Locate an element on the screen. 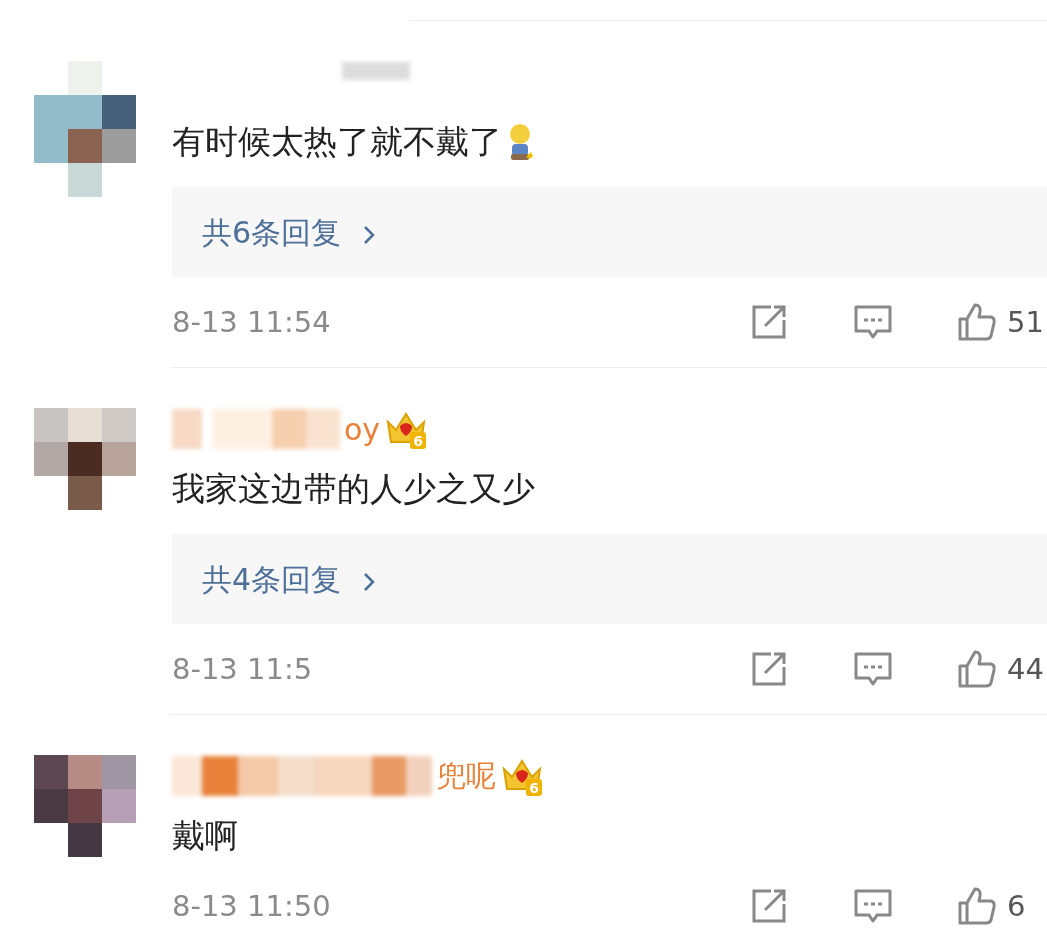  username: oy is located at coordinates (362, 429).